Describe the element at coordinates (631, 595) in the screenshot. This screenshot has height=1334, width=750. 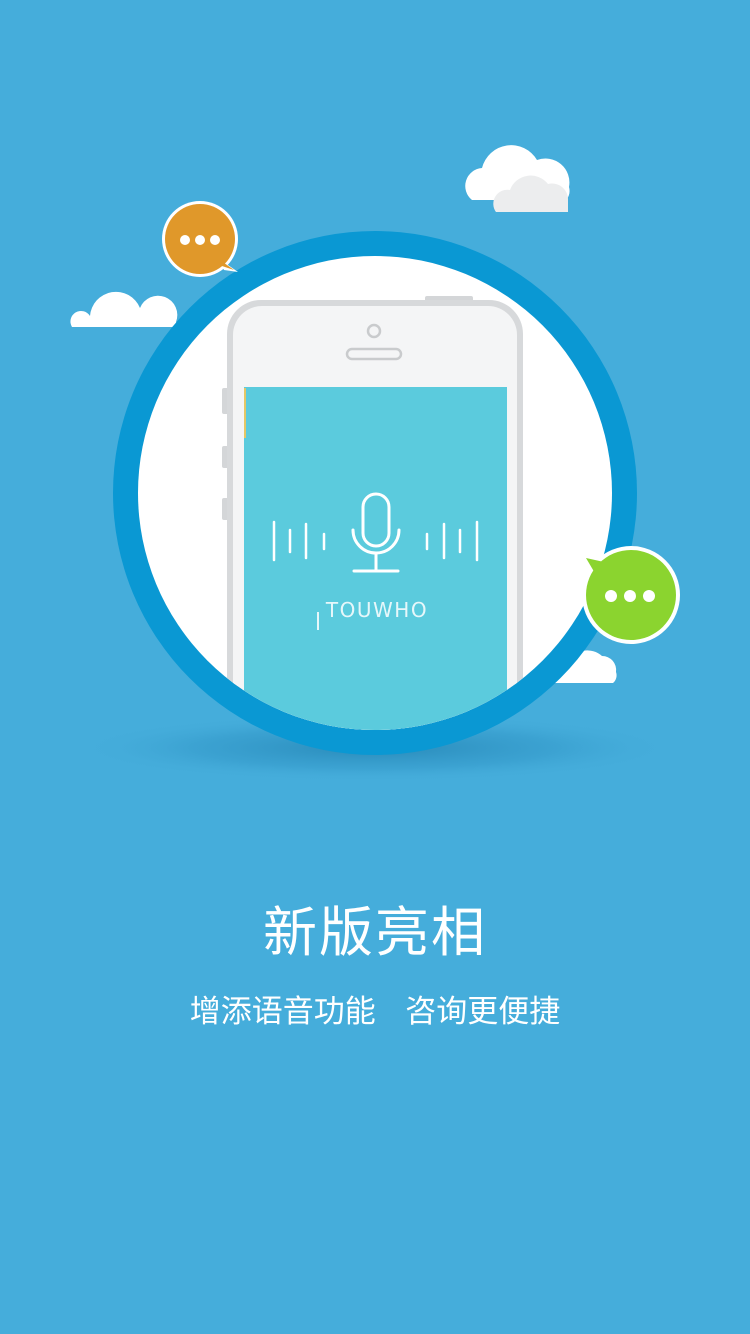
I see `chat-bubble-green-icon` at that location.